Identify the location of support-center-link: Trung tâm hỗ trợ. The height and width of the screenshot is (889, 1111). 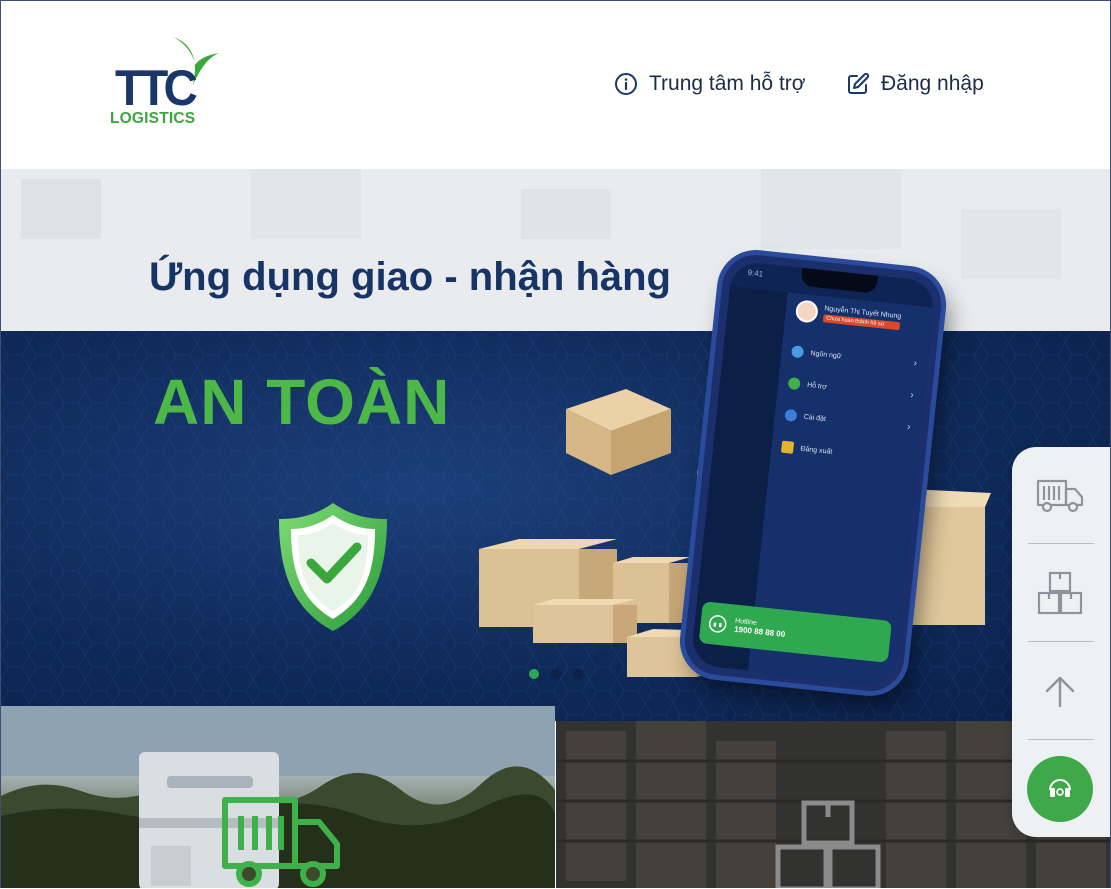
(709, 84).